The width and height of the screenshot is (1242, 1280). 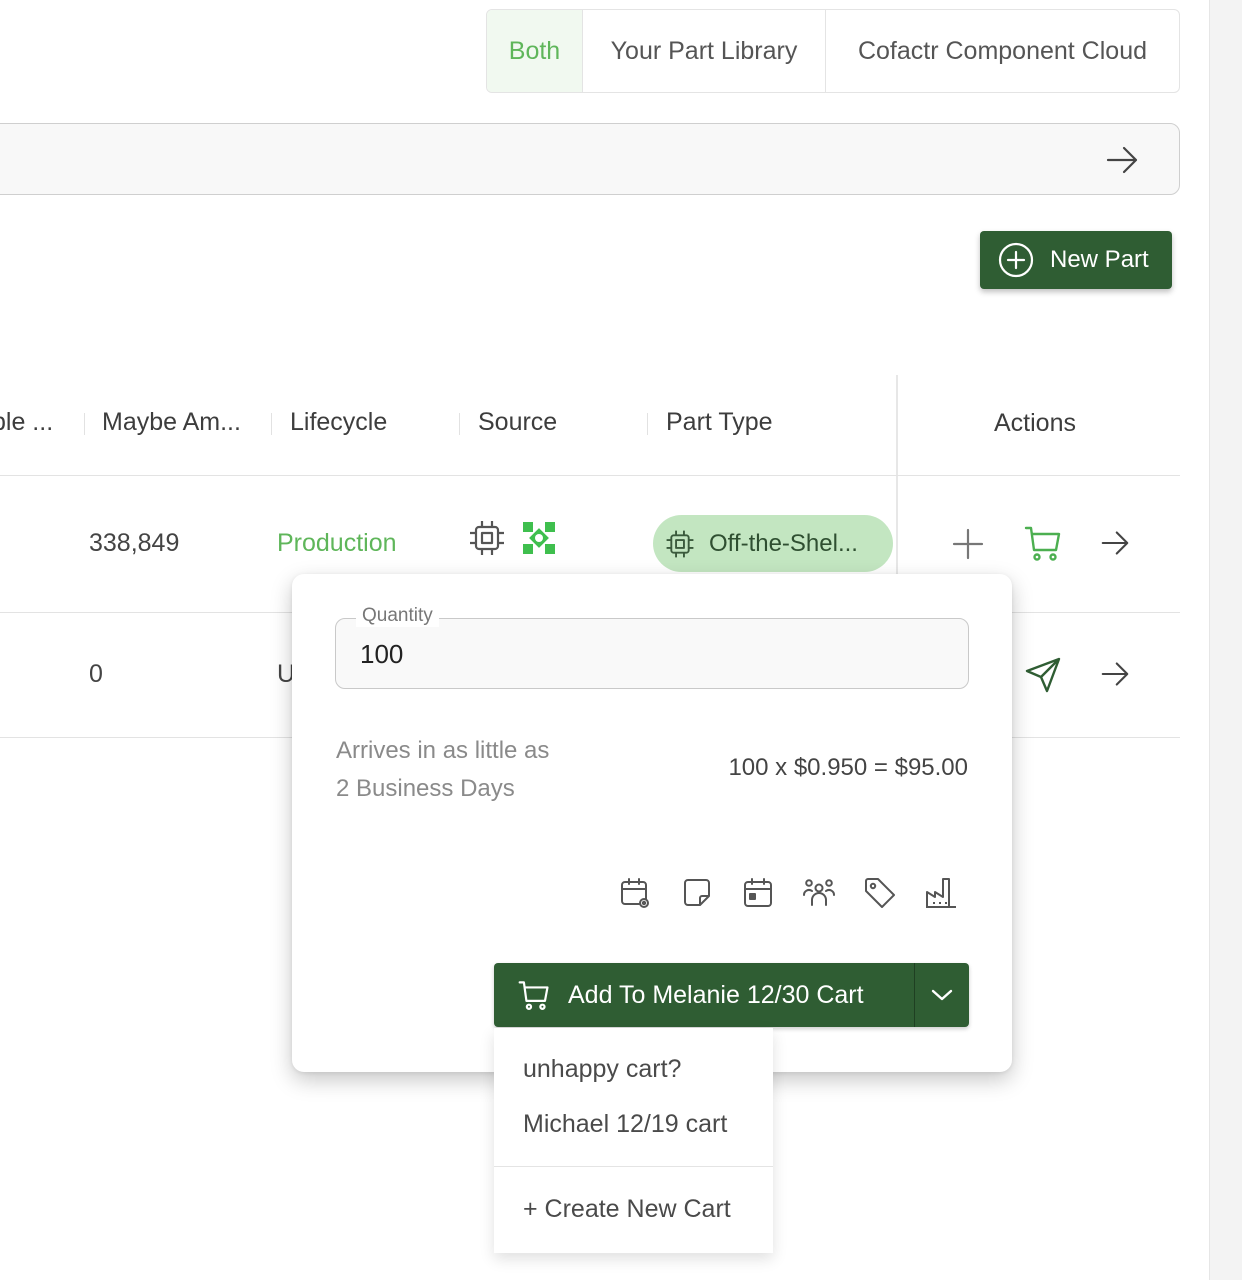 I want to click on sticky-note-icon, so click(x=697, y=893).